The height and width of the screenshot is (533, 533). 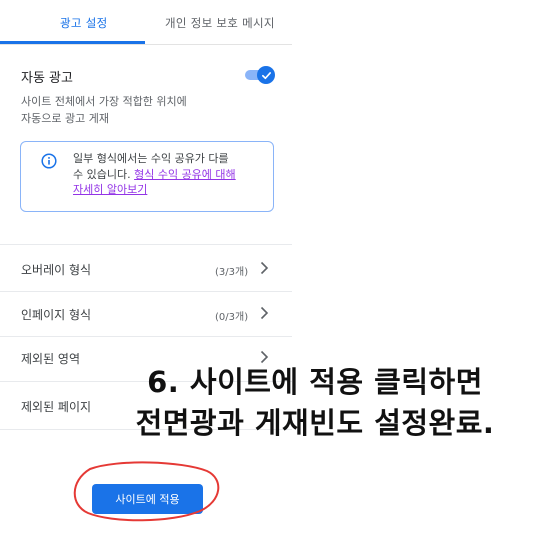 I want to click on tab-bar: 광고 설정 개인 정보 보호 메시지, so click(x=146, y=22).